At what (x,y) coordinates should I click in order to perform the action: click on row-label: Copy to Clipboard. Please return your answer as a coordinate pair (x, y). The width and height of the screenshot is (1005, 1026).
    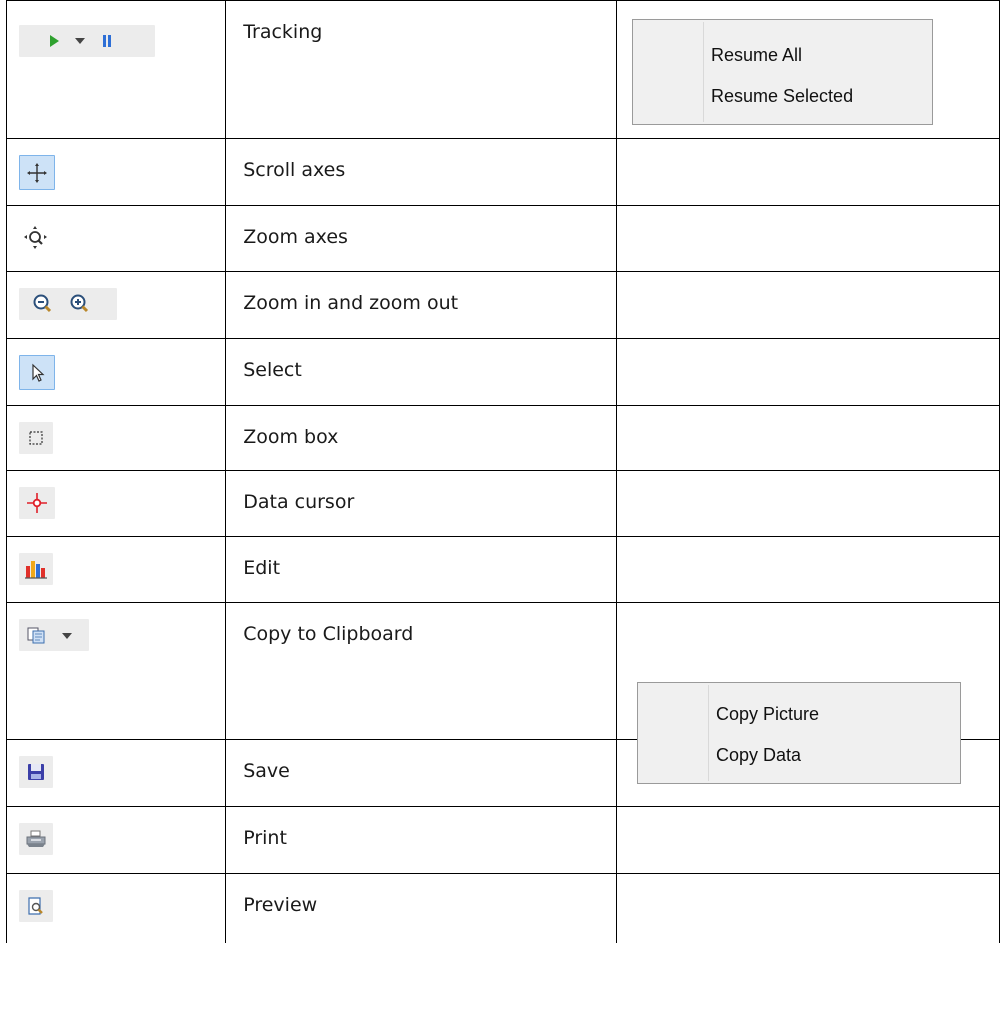
    Looking at the image, I should click on (421, 671).